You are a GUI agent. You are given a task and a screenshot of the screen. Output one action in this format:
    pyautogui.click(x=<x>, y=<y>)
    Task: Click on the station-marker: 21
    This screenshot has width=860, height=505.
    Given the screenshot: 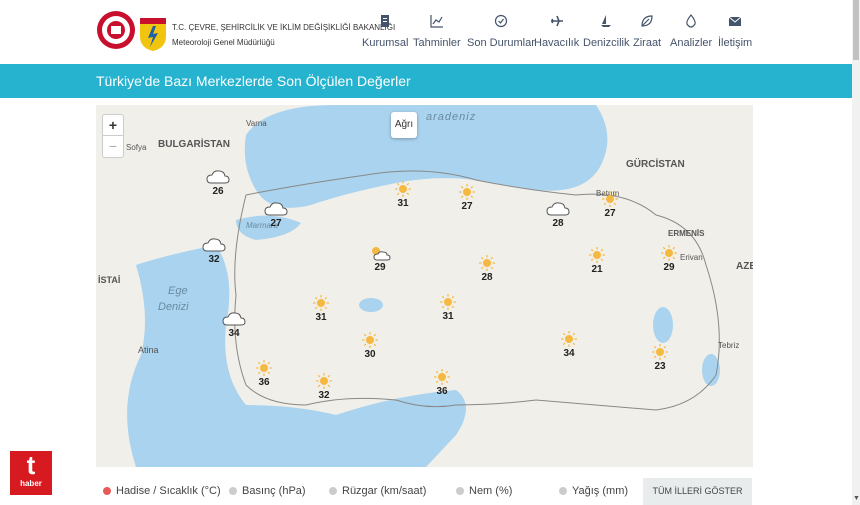 What is the action you would take?
    pyautogui.click(x=597, y=261)
    